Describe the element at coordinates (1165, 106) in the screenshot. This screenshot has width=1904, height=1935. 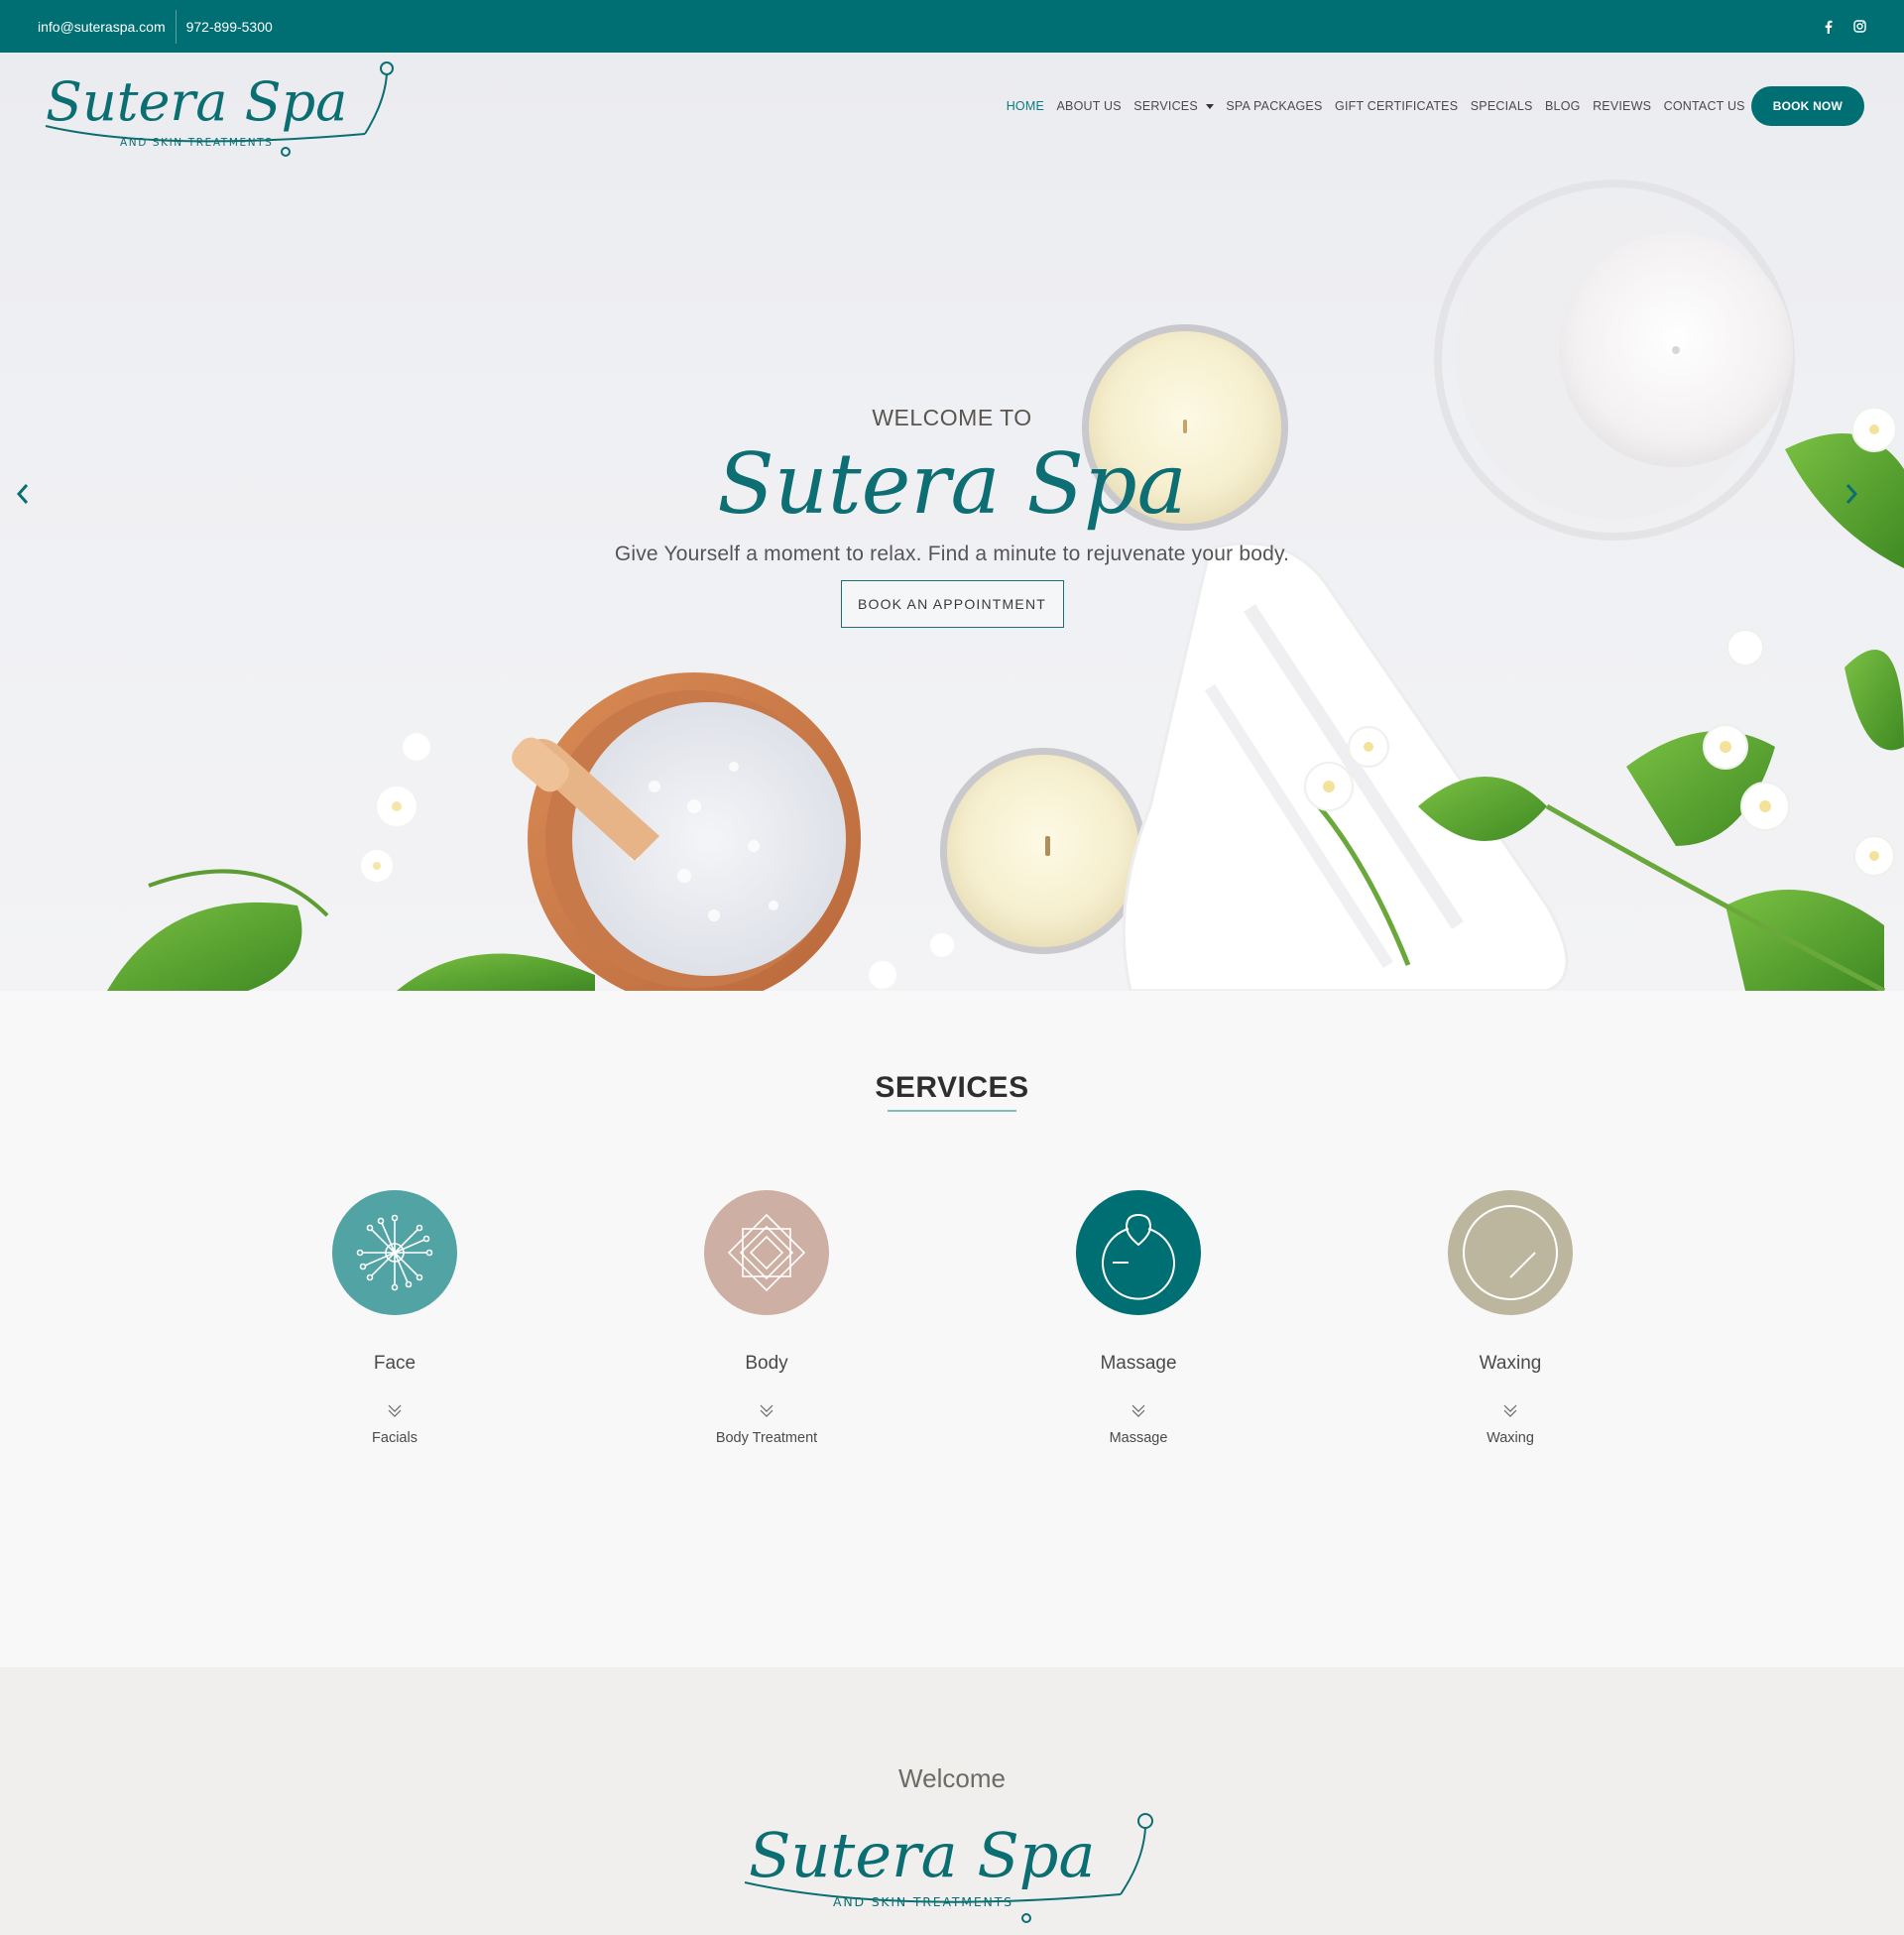
I see `nav-services-label: SERVICES` at that location.